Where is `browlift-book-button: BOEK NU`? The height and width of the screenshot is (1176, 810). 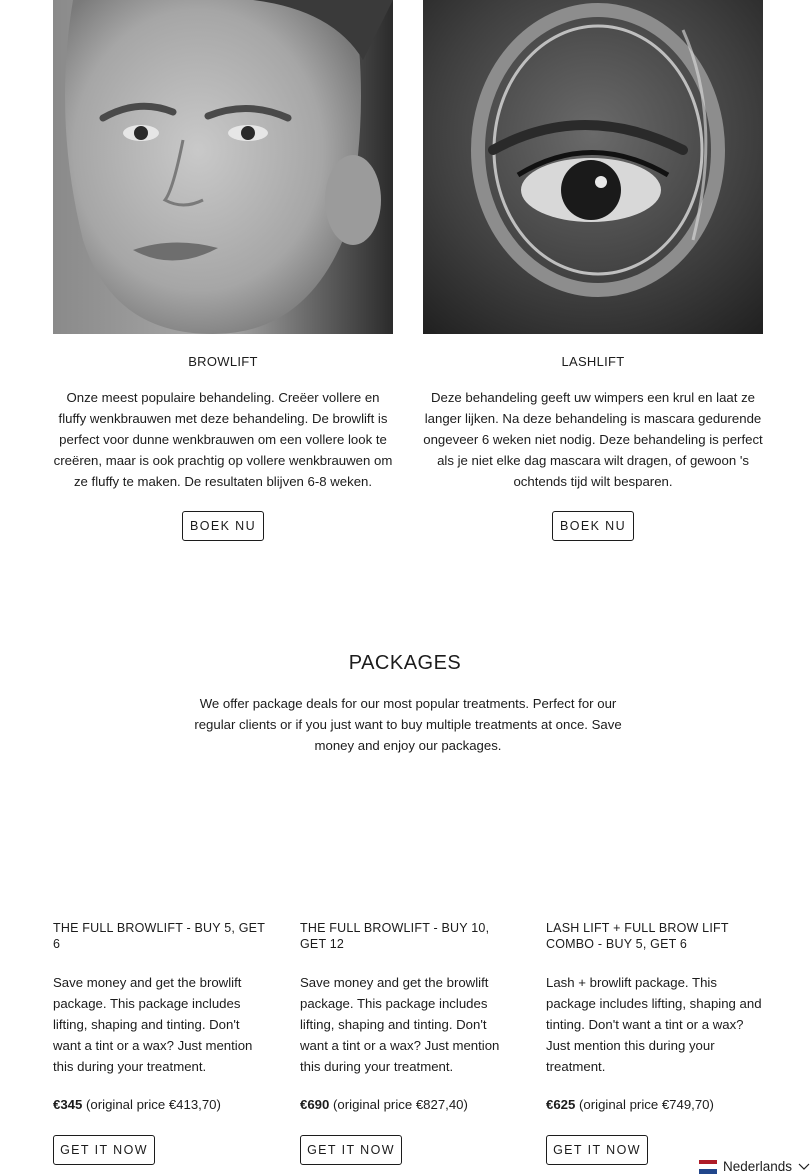 browlift-book-button: BOEK NU is located at coordinates (223, 526).